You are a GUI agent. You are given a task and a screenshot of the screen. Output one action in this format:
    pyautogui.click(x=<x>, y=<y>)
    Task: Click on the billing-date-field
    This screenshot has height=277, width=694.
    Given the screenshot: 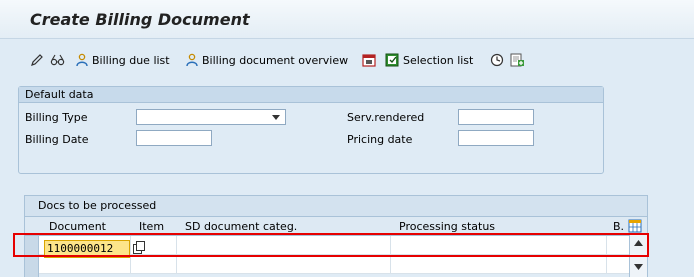 What is the action you would take?
    pyautogui.click(x=174, y=138)
    